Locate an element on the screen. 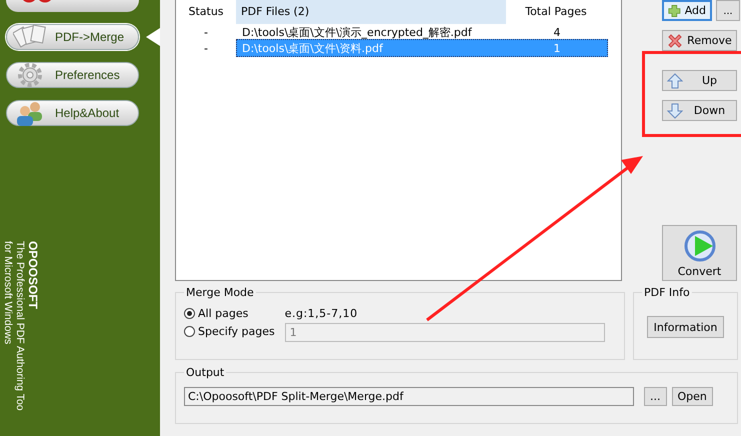  file-row: D:\tools\桌面\文件\演示_encrypted_解密.pdf 4 is located at coordinates (422, 32).